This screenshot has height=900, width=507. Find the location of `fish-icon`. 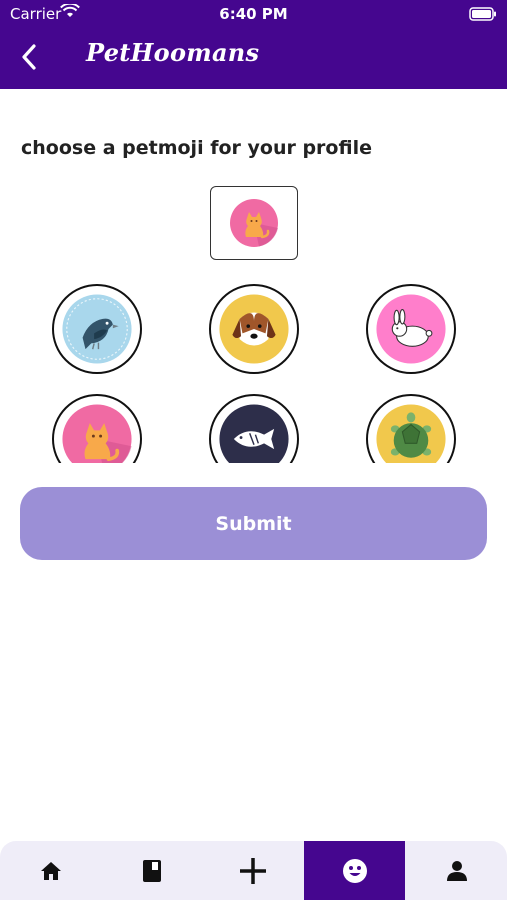

fish-icon is located at coordinates (254, 433).